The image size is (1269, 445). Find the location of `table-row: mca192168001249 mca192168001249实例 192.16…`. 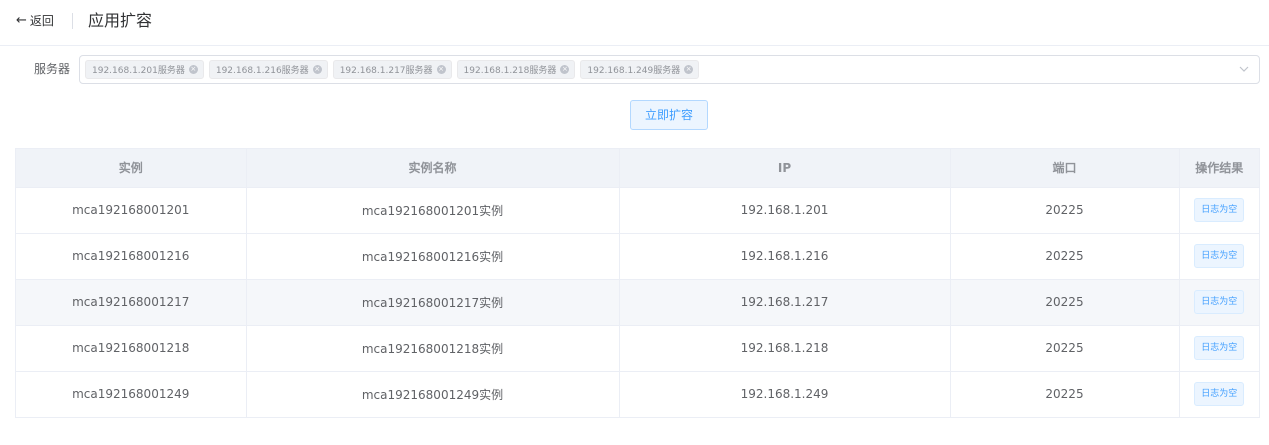

table-row: mca192168001249 mca192168001249实例 192.16… is located at coordinates (637, 394).